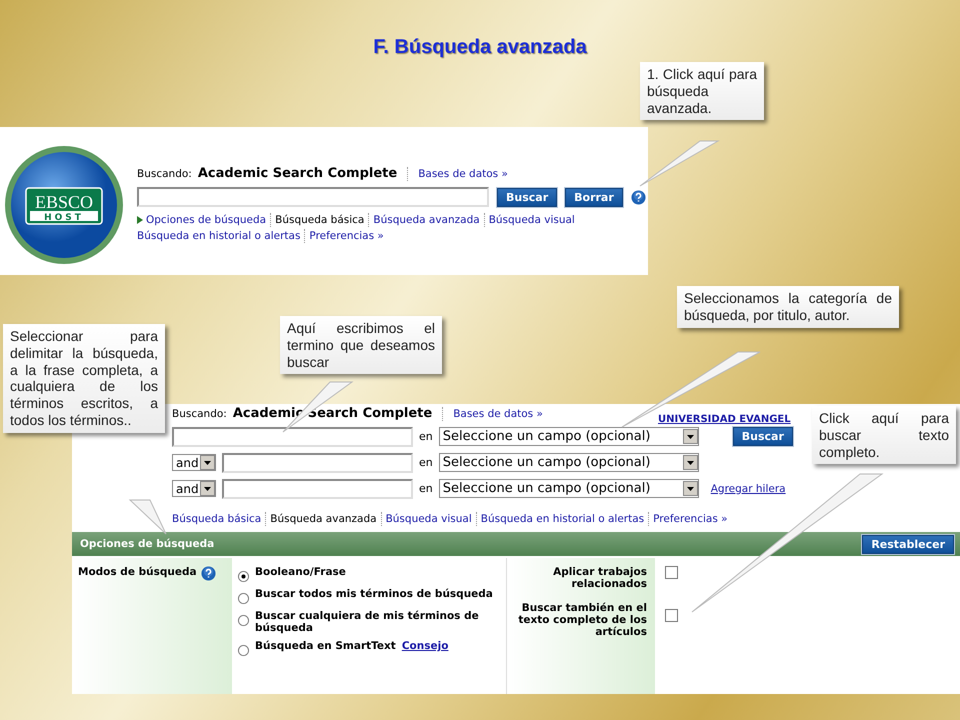  Describe the element at coordinates (361, 345) in the screenshot. I see `callout: Aquí escribimos el termino que deseamos buscar` at that location.